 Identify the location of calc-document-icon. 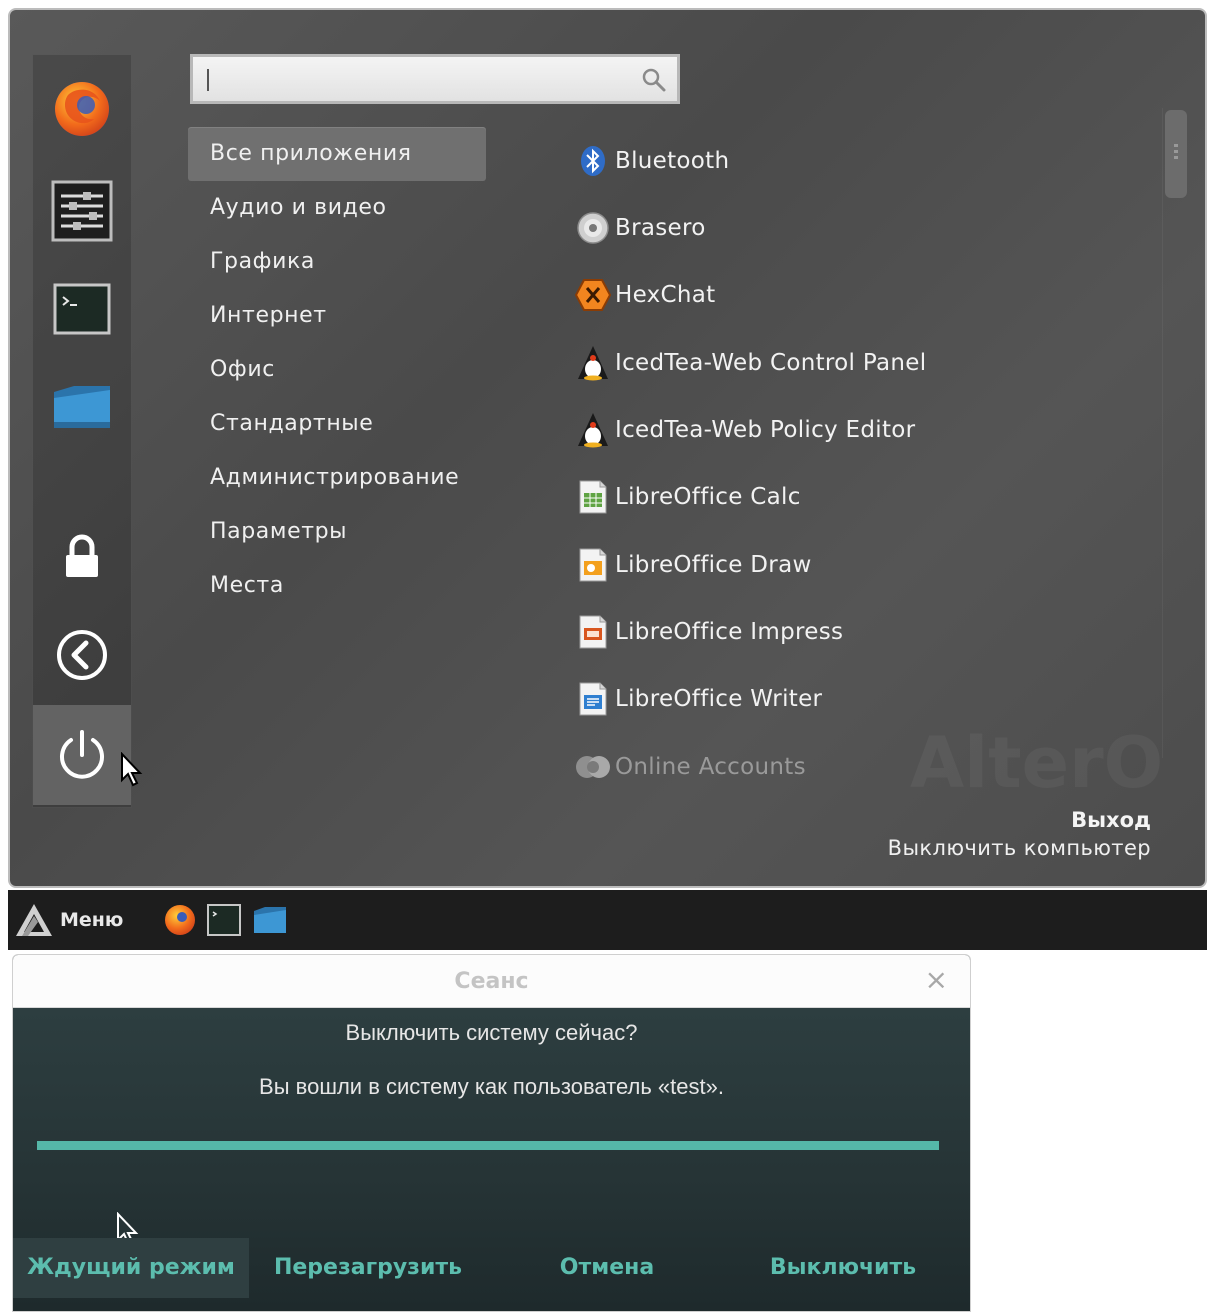
(593, 497).